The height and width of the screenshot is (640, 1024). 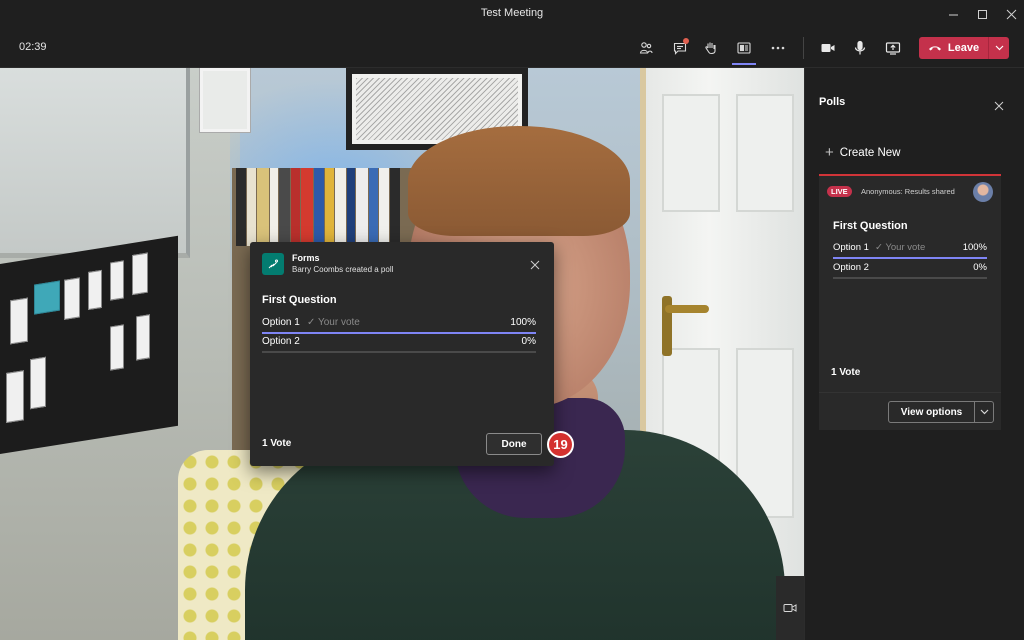 I want to click on popup-close-button, so click(x=535, y=263).